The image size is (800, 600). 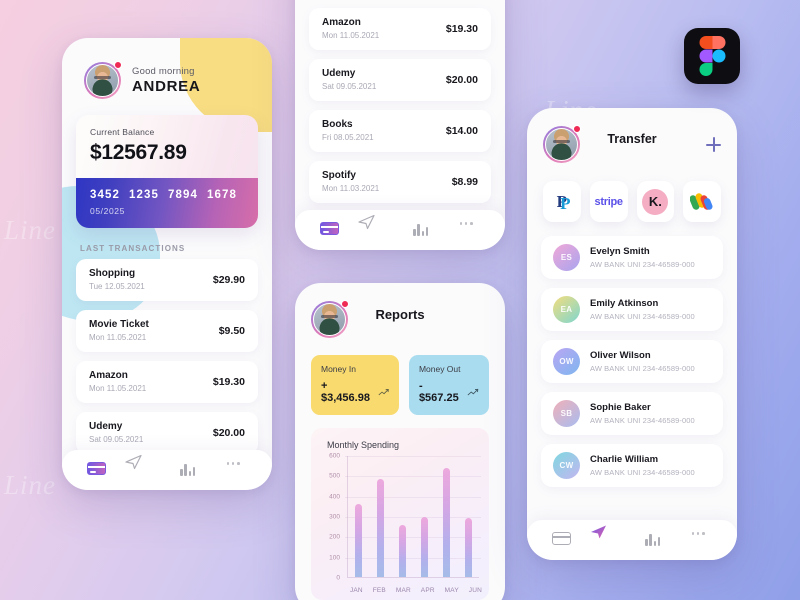 I want to click on chart-bar-jan, so click(x=359, y=540).